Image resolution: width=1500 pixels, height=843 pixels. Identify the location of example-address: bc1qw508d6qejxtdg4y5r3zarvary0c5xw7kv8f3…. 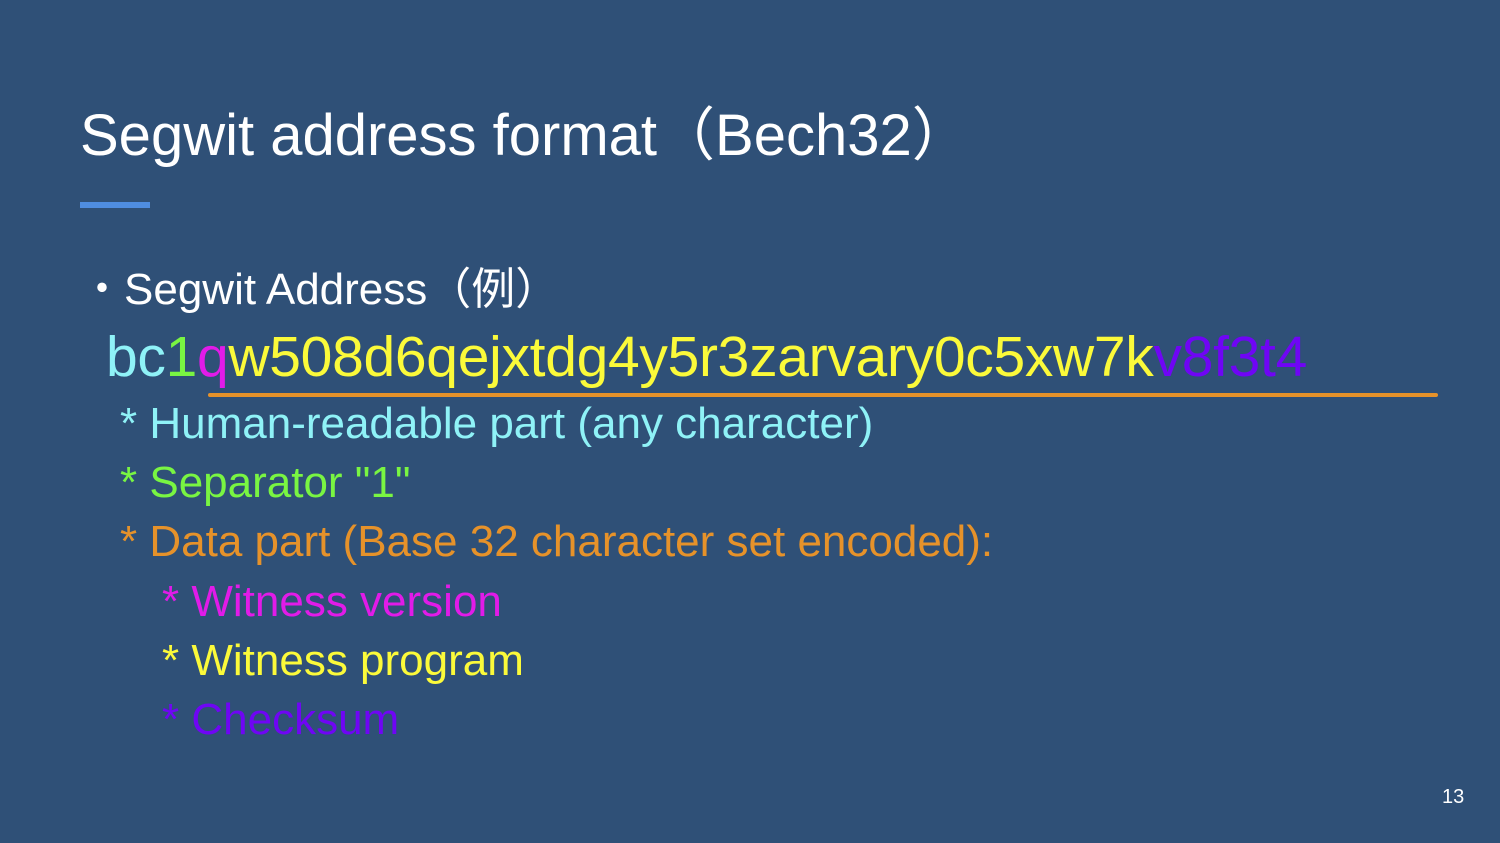
(706, 357).